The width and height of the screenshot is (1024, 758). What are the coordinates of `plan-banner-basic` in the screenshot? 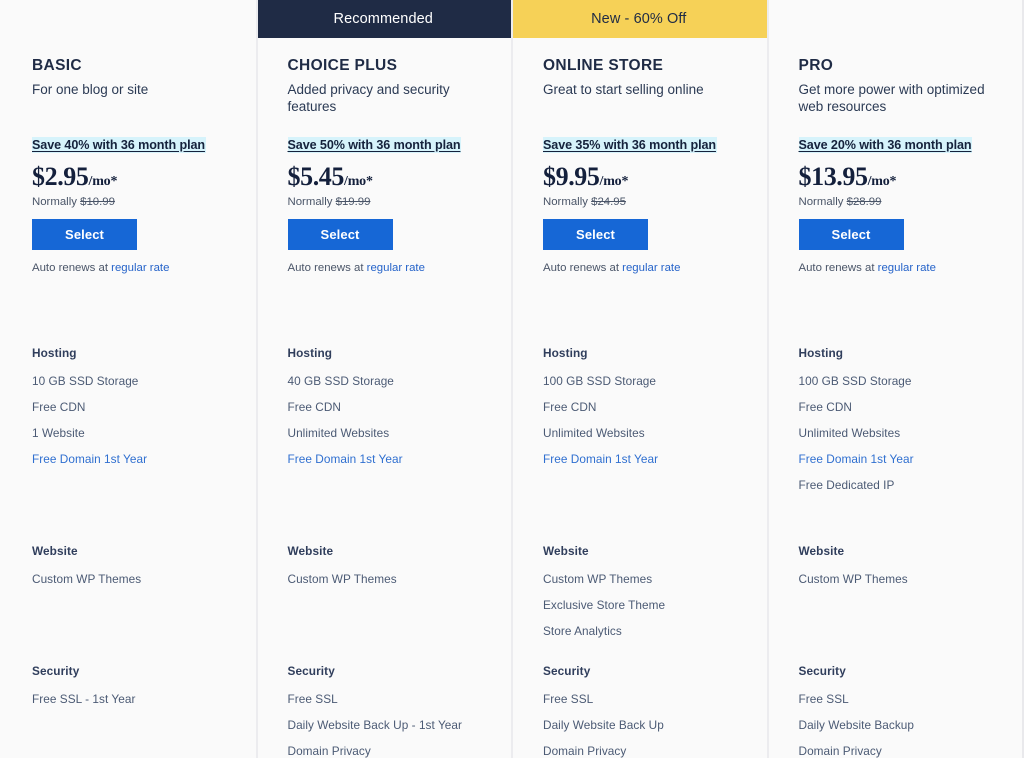 It's located at (128, 19).